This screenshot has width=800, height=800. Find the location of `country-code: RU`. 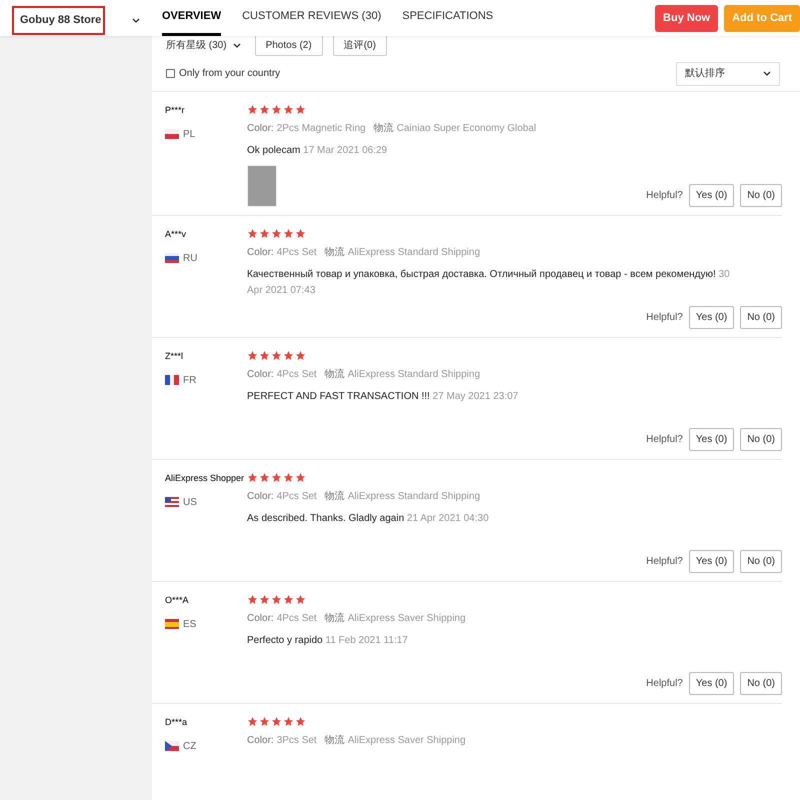

country-code: RU is located at coordinates (190, 259).